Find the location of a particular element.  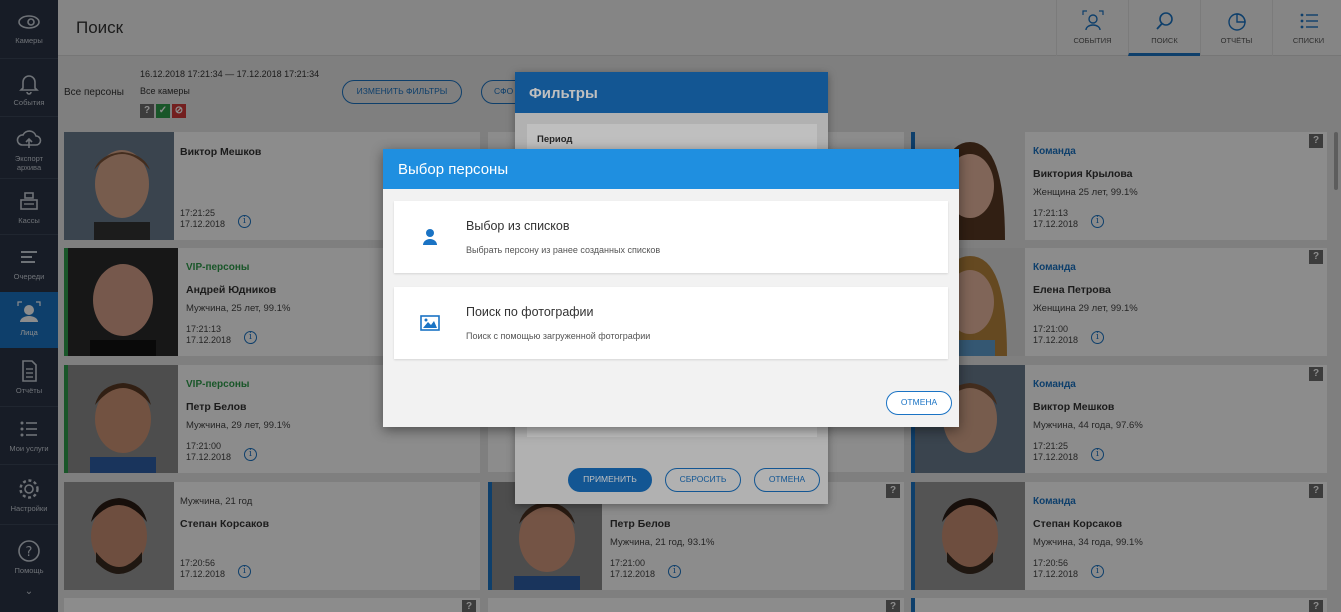

option-title: Выбор из списков is located at coordinates (518, 226).